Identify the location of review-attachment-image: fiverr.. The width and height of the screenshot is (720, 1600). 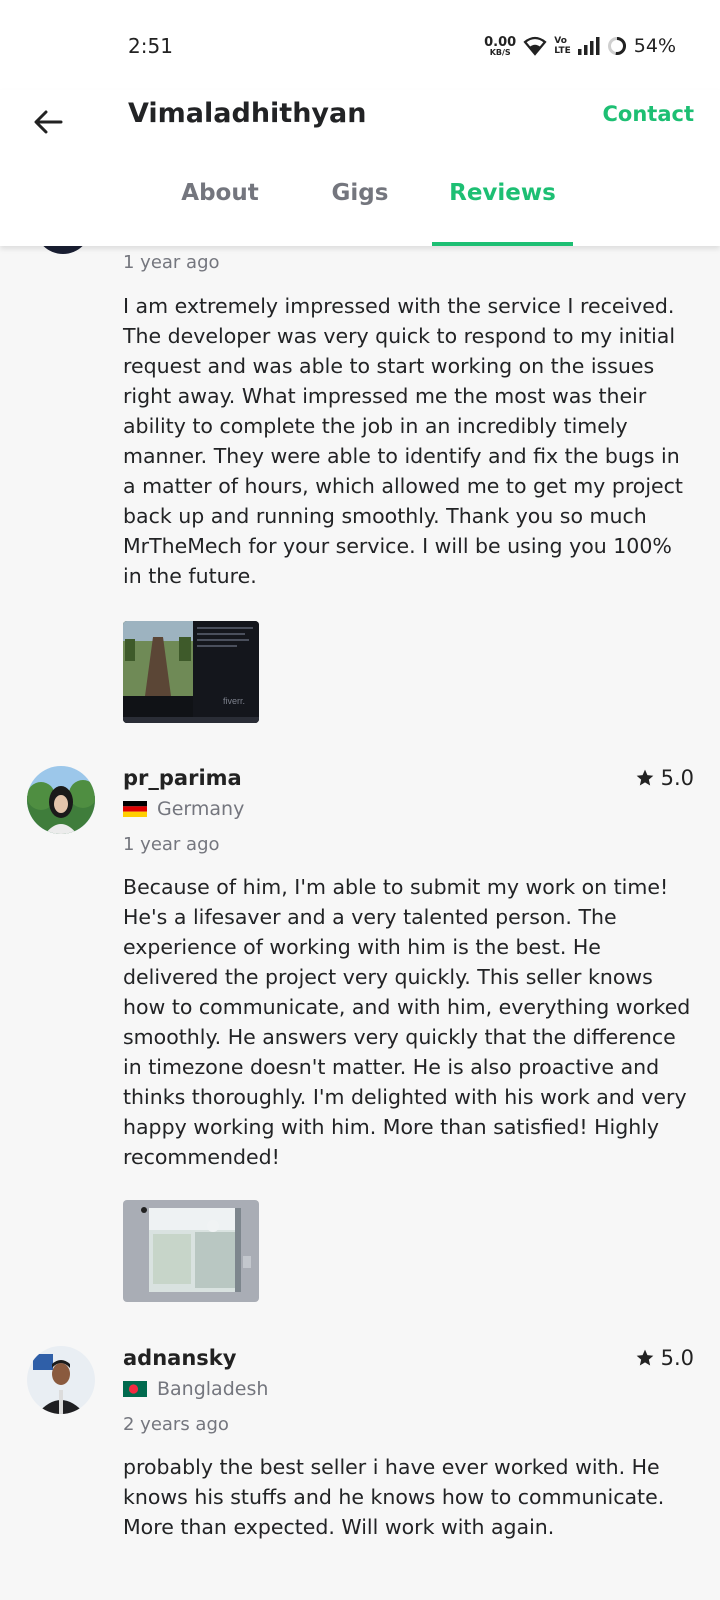
(191, 672).